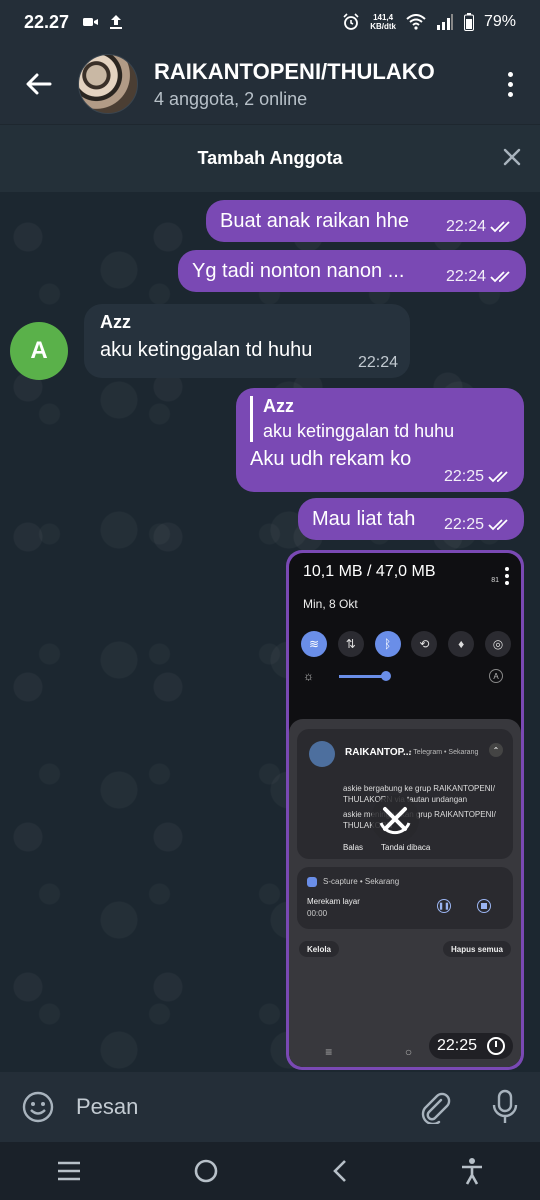  Describe the element at coordinates (497, 644) in the screenshot. I see `hotspot-toggle-icon: ◎` at that location.